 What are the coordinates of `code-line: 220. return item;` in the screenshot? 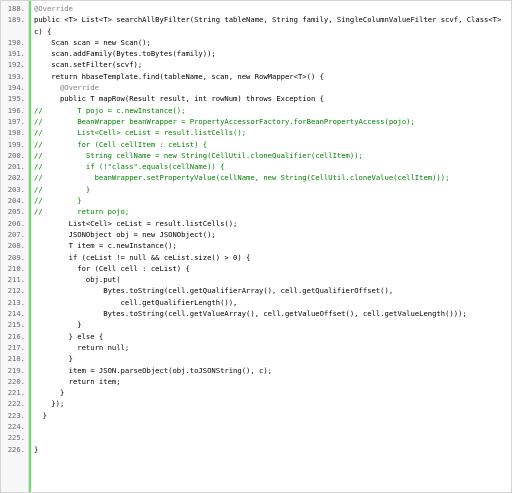 It's located at (257, 381).